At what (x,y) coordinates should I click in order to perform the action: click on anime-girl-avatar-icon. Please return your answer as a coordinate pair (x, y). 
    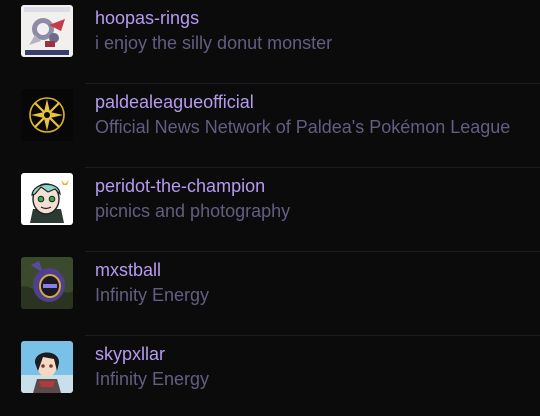
    Looking at the image, I should click on (47, 367).